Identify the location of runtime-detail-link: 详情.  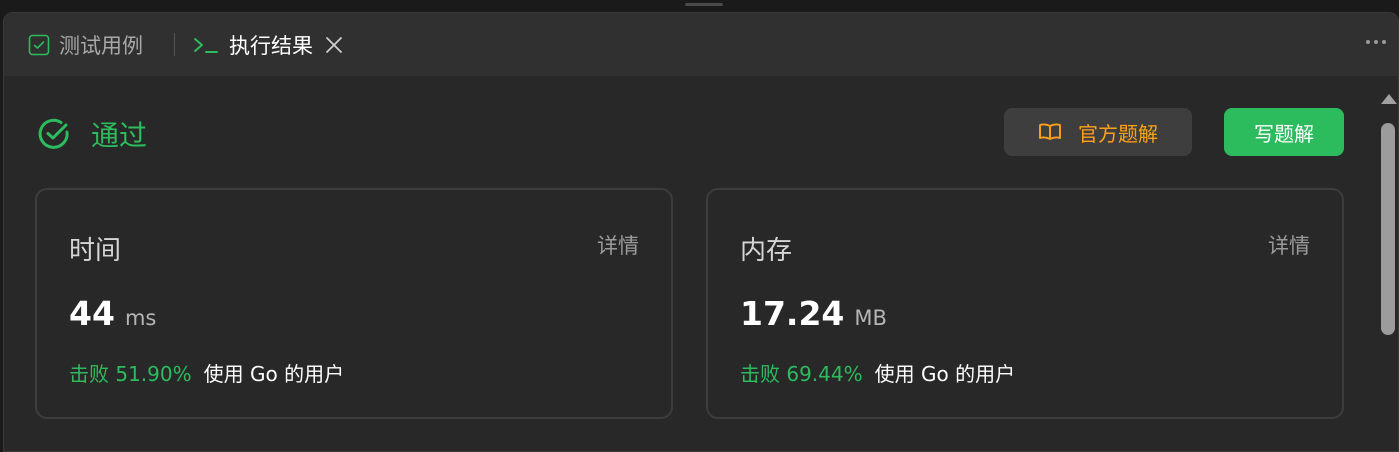
(618, 245).